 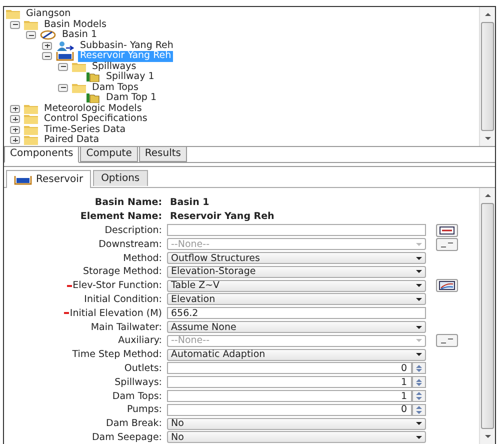 I want to click on field-label: Outlets:, so click(x=143, y=368).